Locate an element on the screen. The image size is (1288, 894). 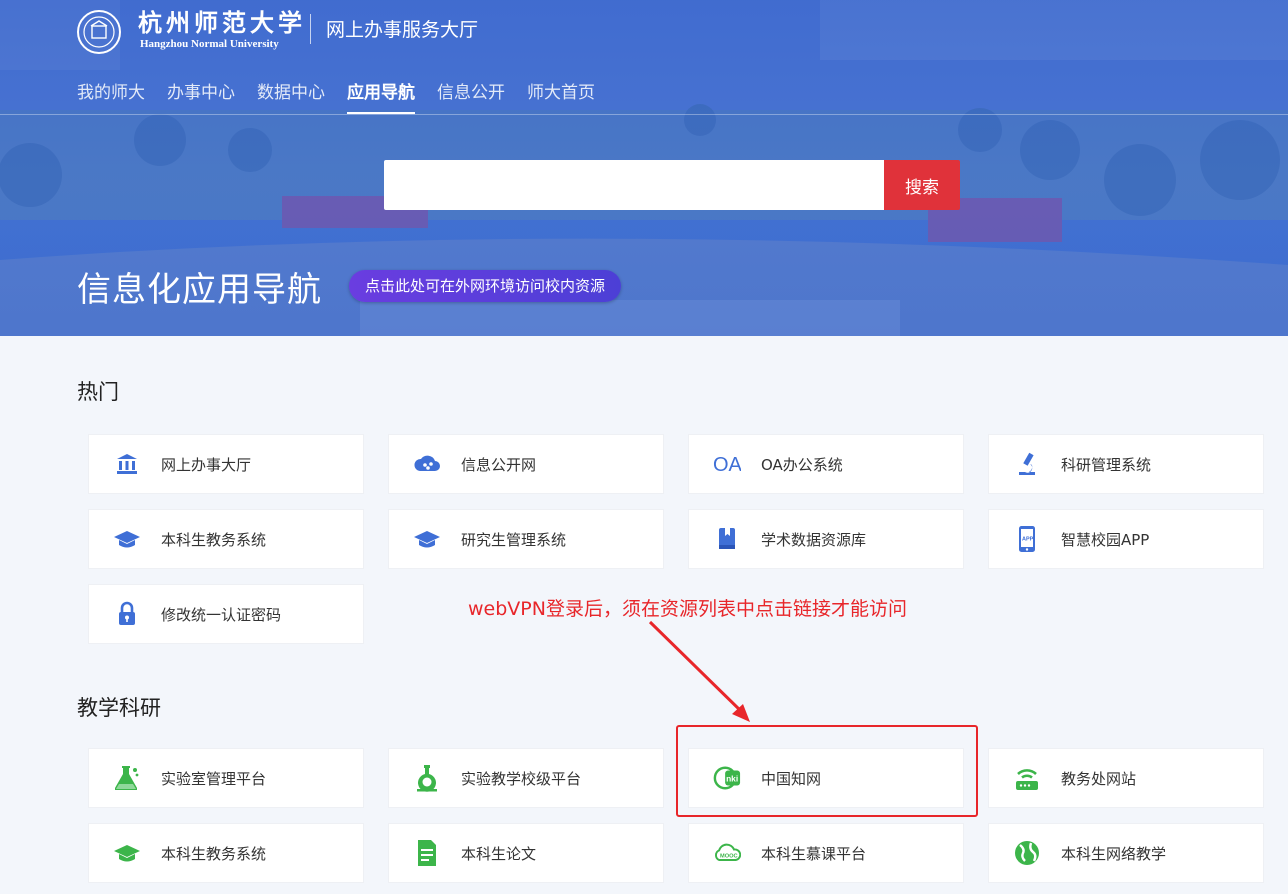
phone-app-icon: APP is located at coordinates (1027, 539).